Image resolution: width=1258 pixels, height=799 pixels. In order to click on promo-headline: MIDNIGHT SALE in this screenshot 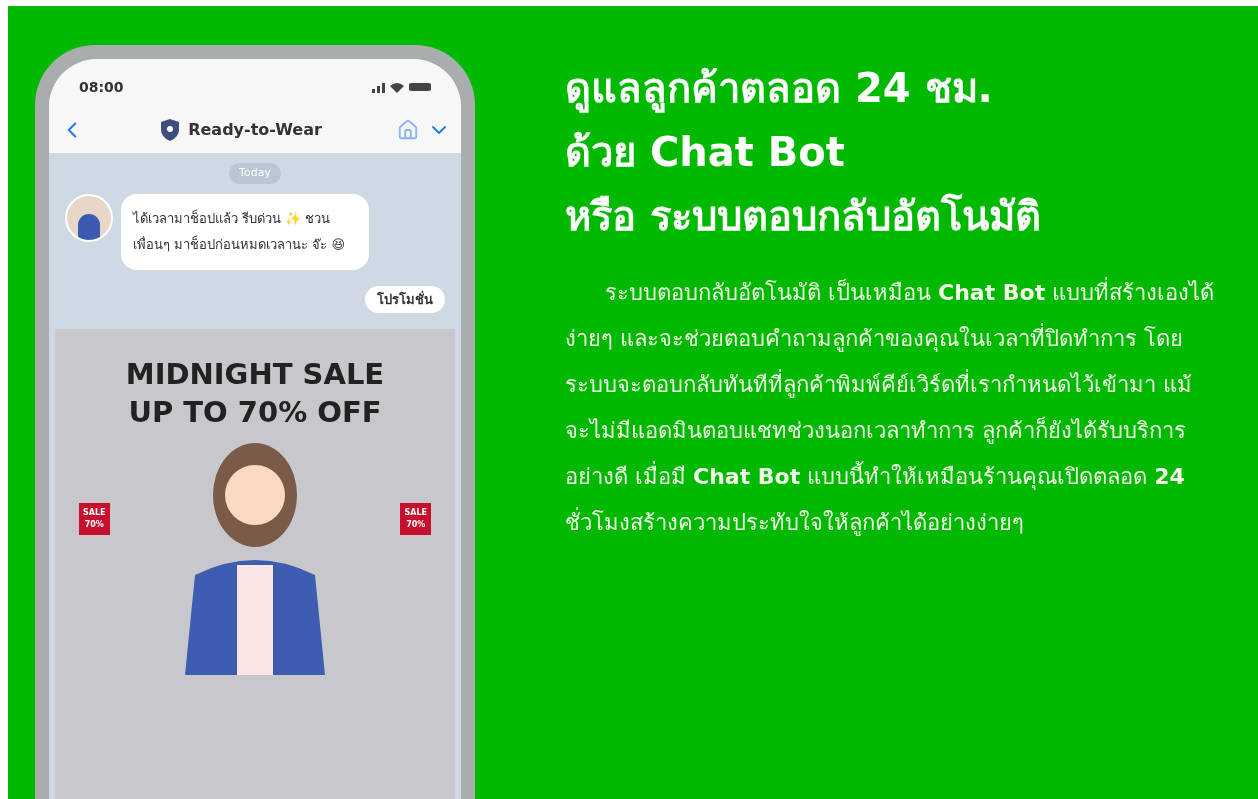, I will do `click(255, 374)`.